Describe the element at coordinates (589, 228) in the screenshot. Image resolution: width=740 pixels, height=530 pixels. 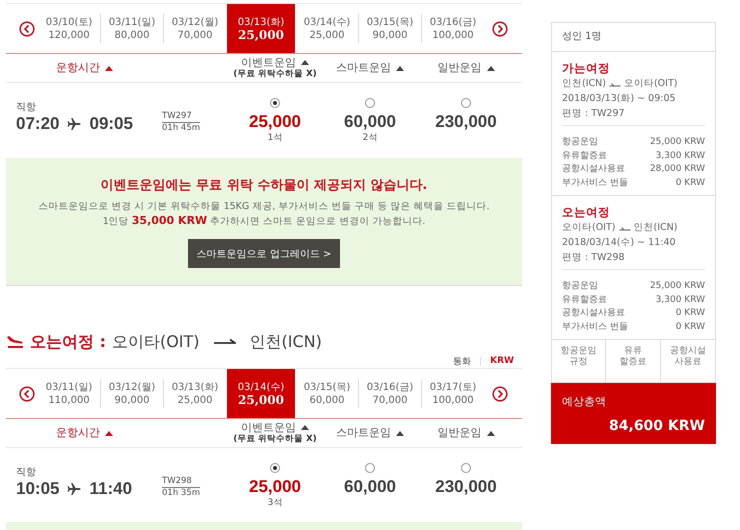
I see `origin-airport: 오이타(OIT)` at that location.